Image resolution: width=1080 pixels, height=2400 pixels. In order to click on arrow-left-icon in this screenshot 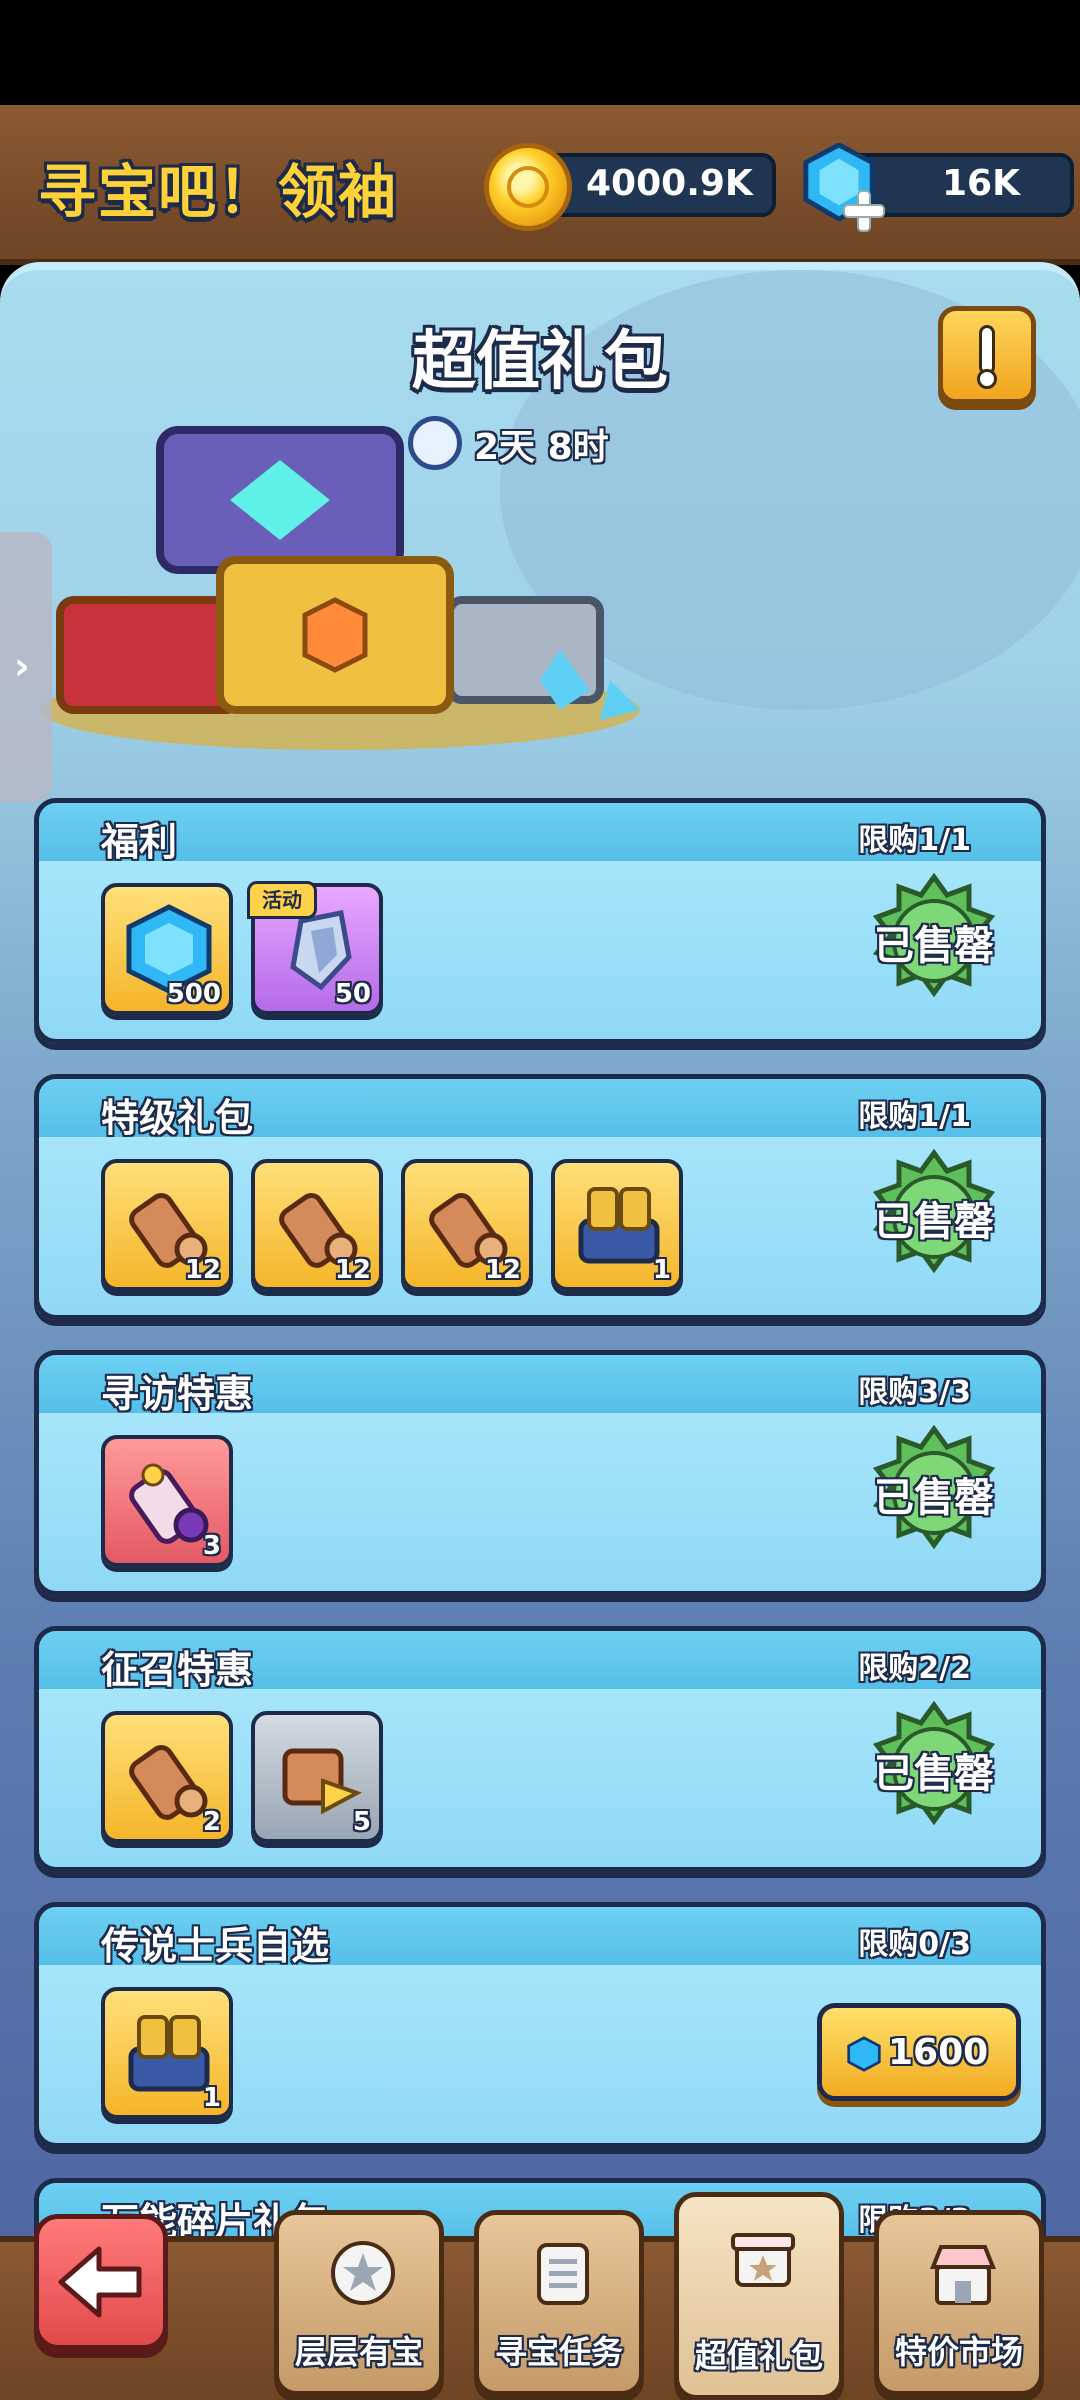, I will do `click(100, 2282)`.